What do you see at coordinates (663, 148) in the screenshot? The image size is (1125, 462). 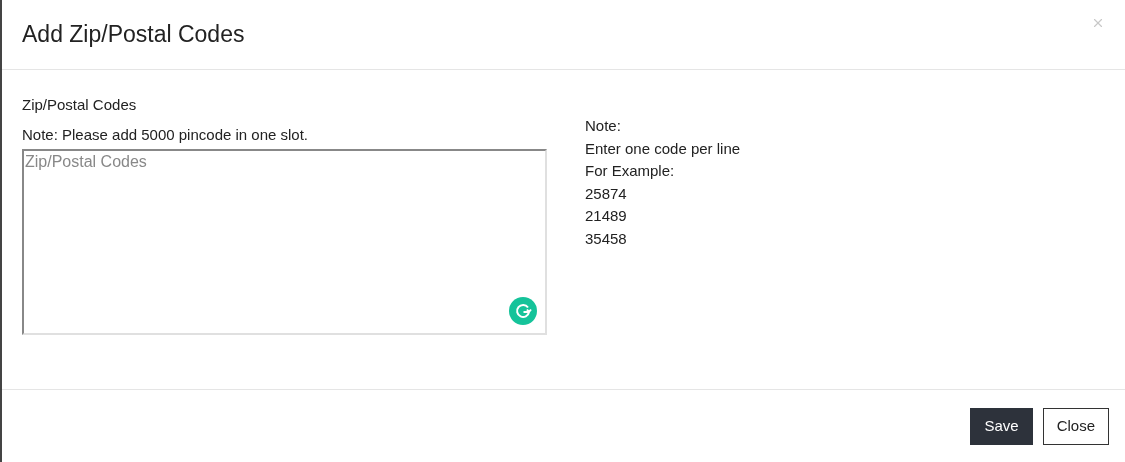 I see `help-line: Enter one code per line` at bounding box center [663, 148].